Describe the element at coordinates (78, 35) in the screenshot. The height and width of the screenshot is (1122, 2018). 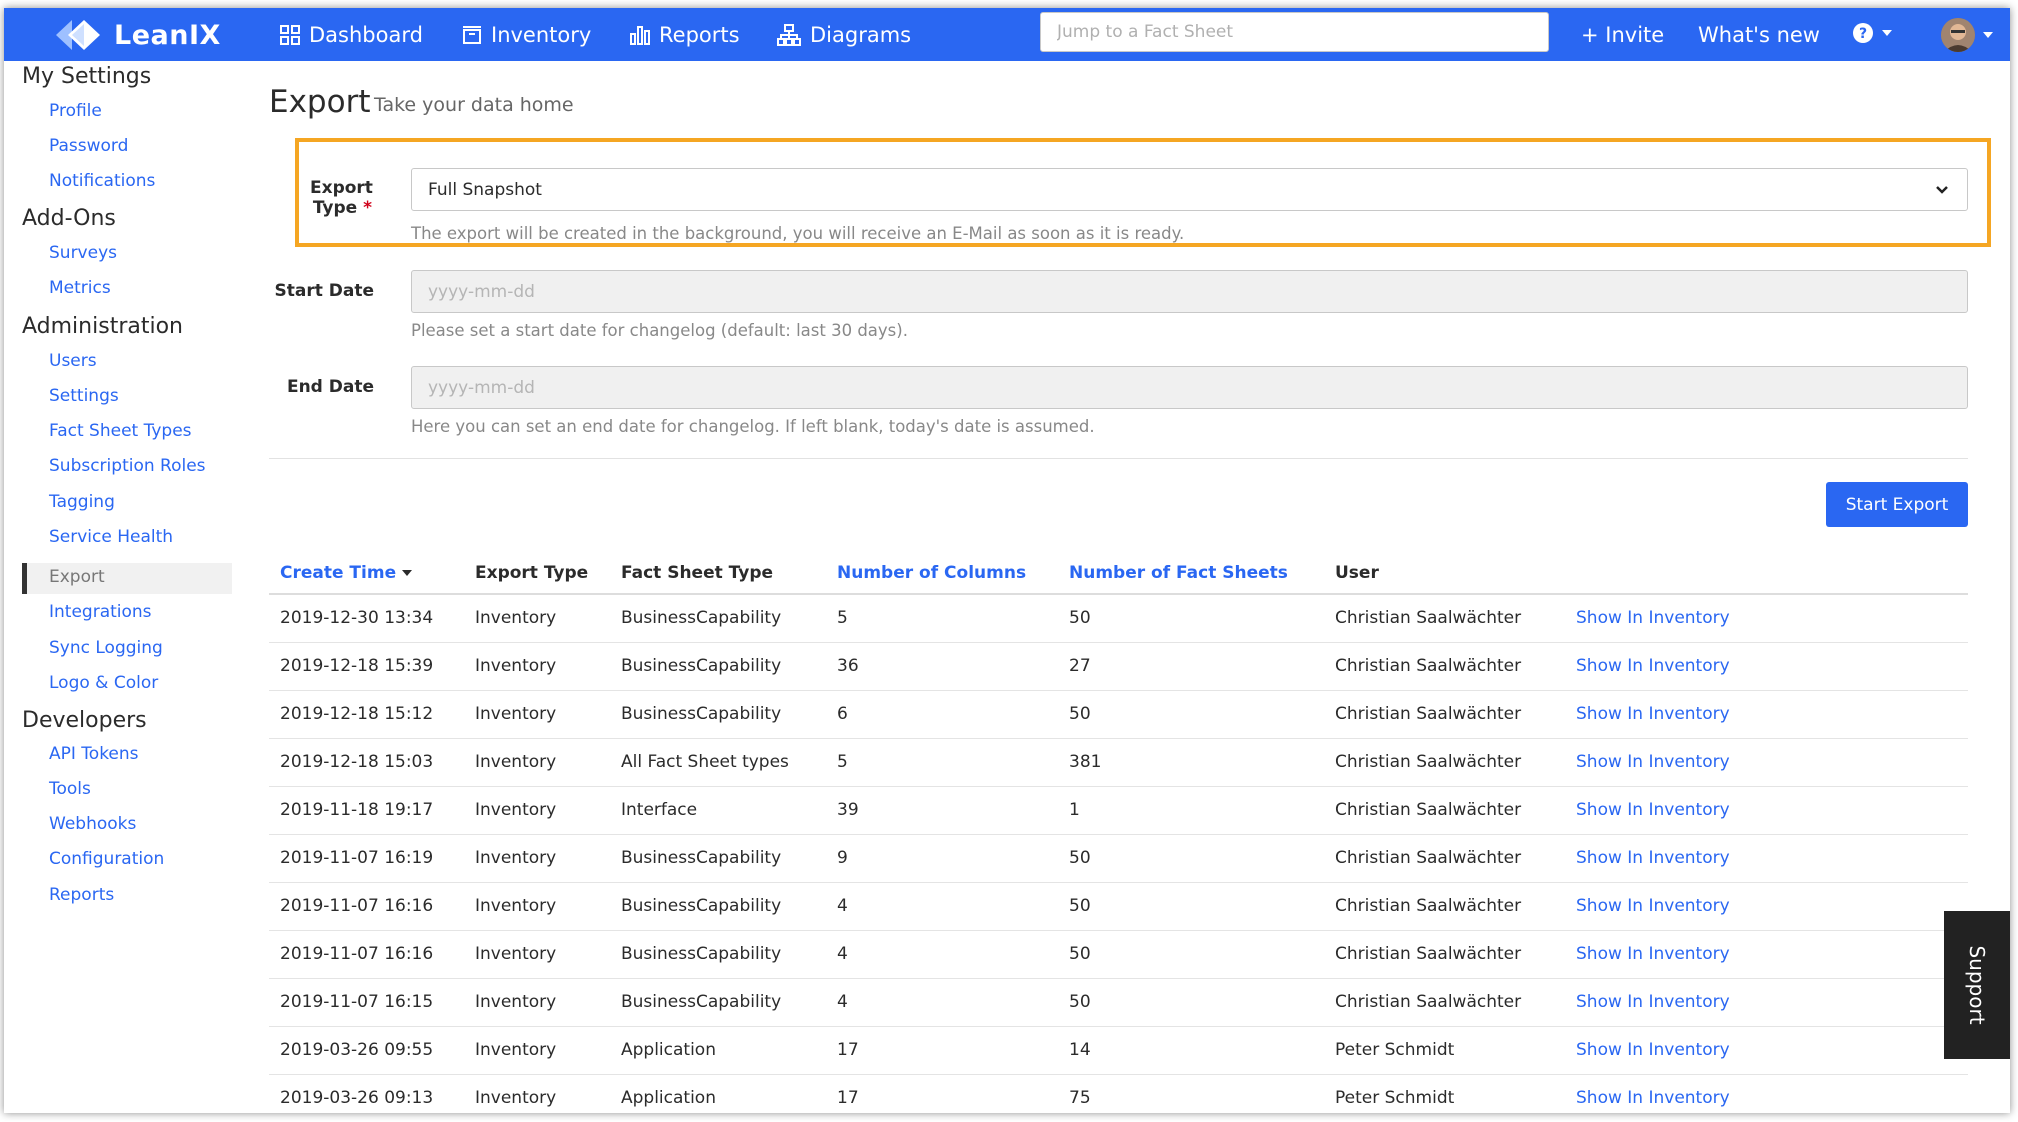
I see `leanix-logo-icon` at that location.